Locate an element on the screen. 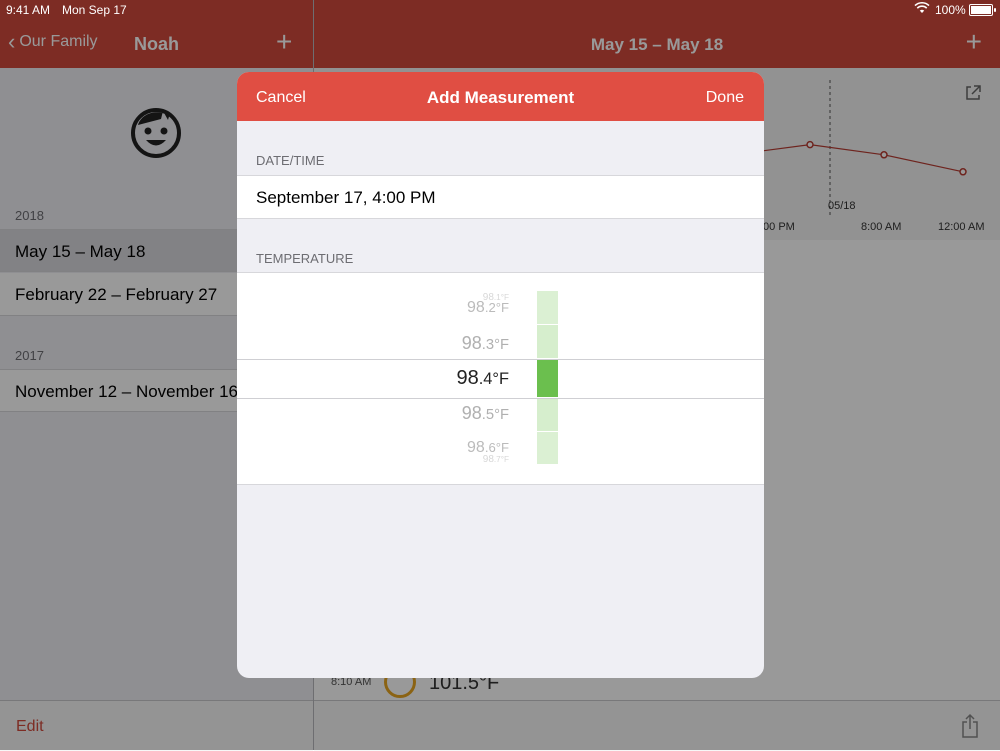 The width and height of the screenshot is (1000, 751). datetime-header: DATE/TIME is located at coordinates (290, 160).